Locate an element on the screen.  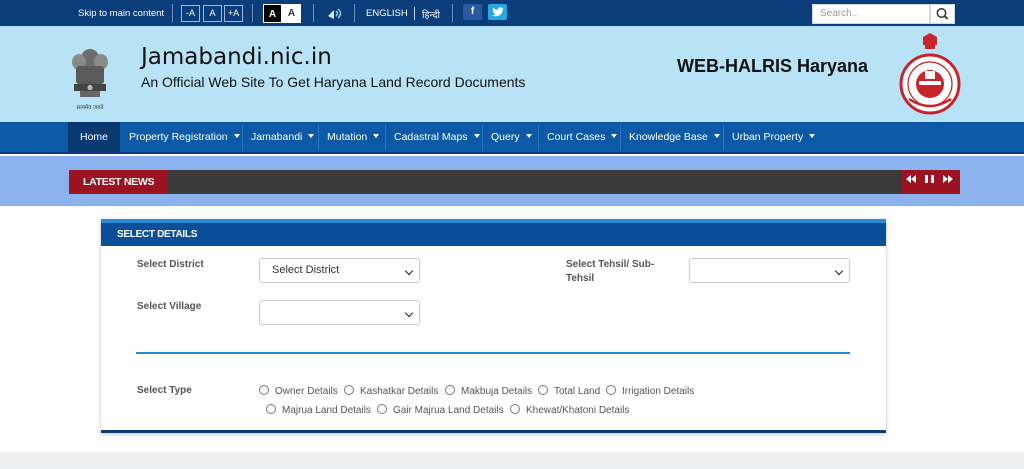
nav-jamabandi: Jamabandi is located at coordinates (278, 137).